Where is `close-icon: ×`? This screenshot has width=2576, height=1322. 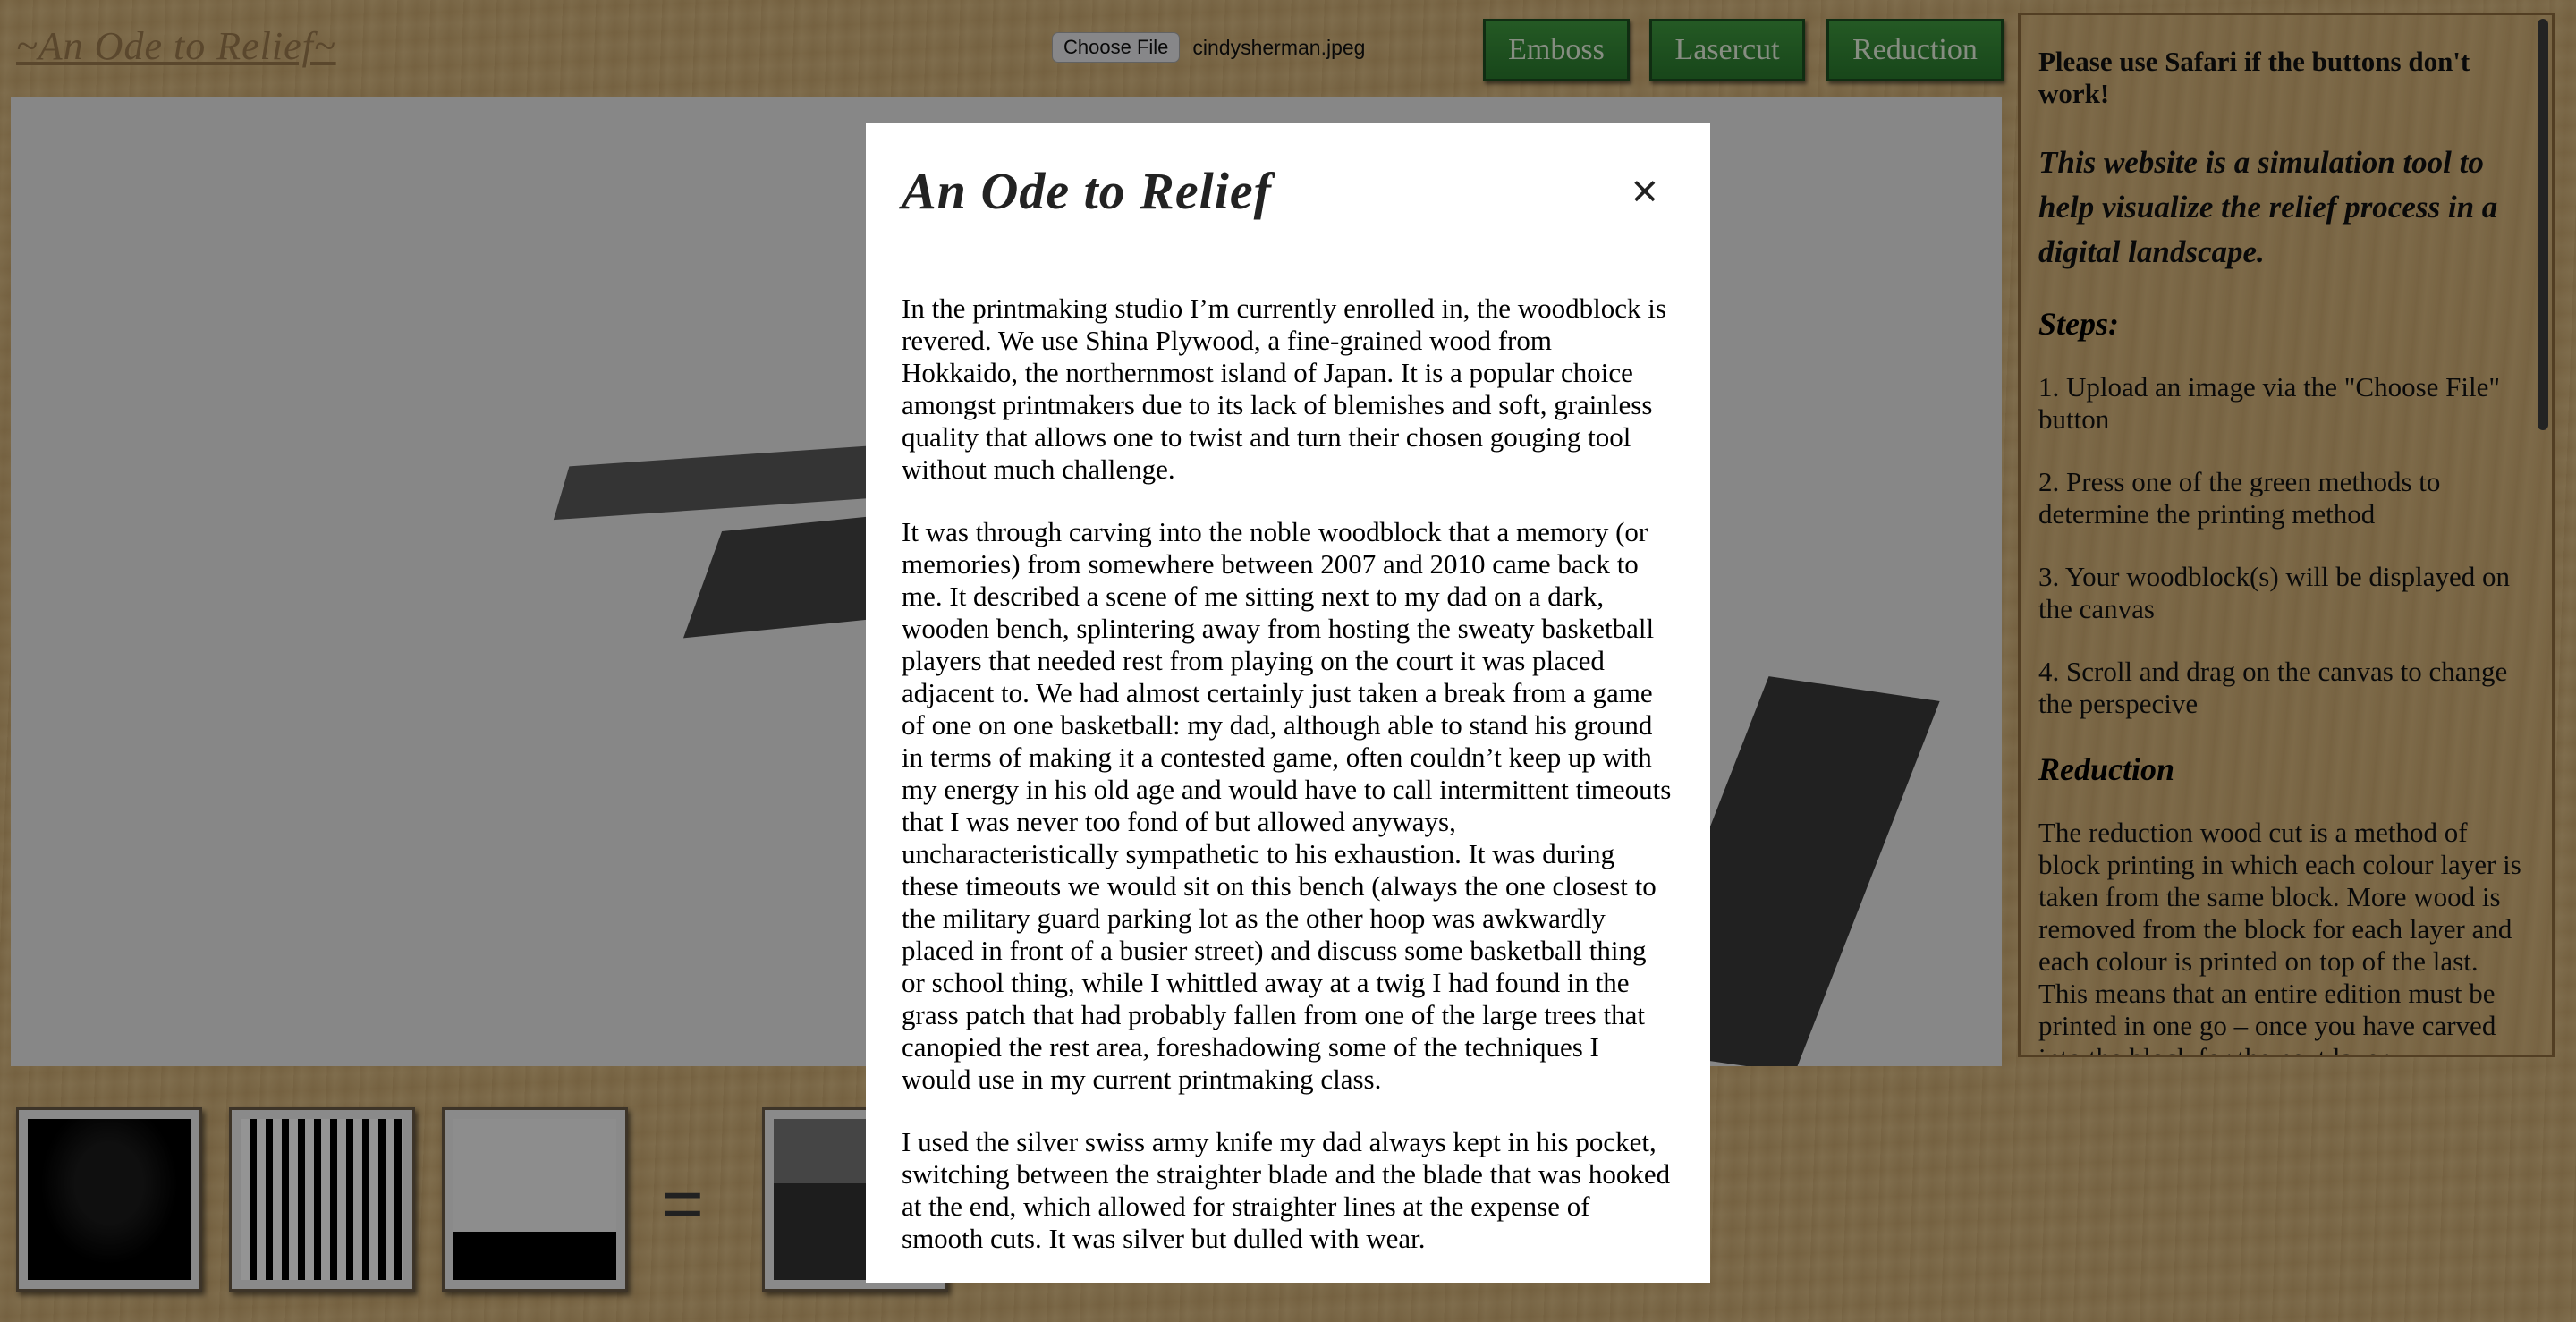
close-icon: × is located at coordinates (1644, 192).